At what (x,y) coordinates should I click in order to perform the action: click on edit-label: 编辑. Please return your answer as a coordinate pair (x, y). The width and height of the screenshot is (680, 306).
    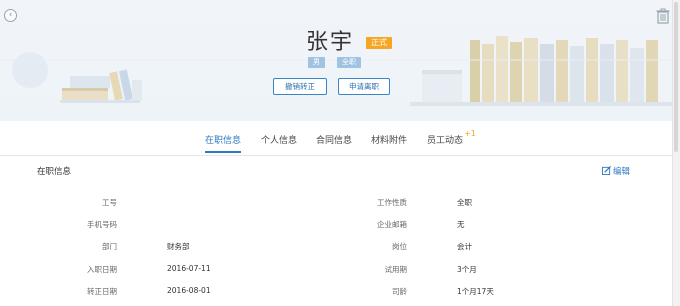
    Looking at the image, I should click on (622, 172).